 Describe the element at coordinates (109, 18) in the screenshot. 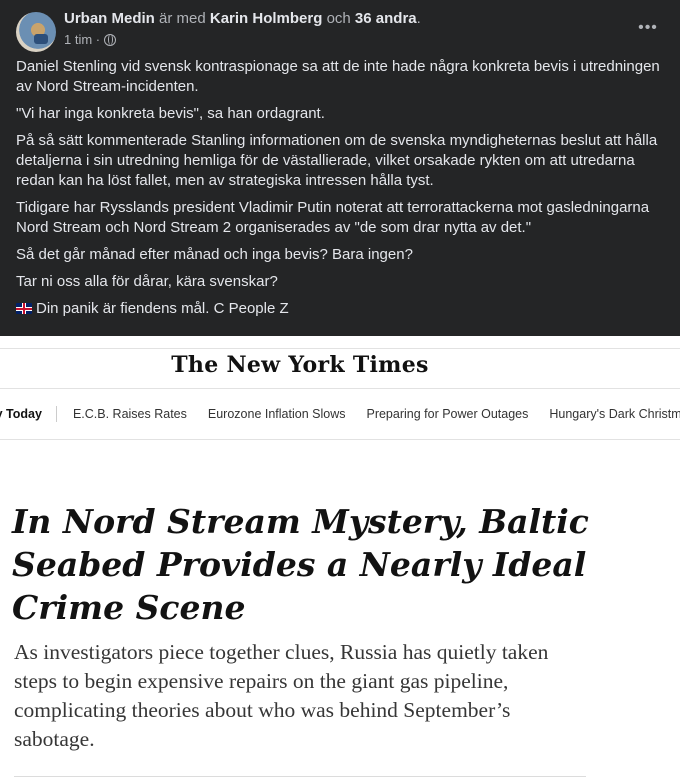

I see `author-name: Urban Medin` at that location.